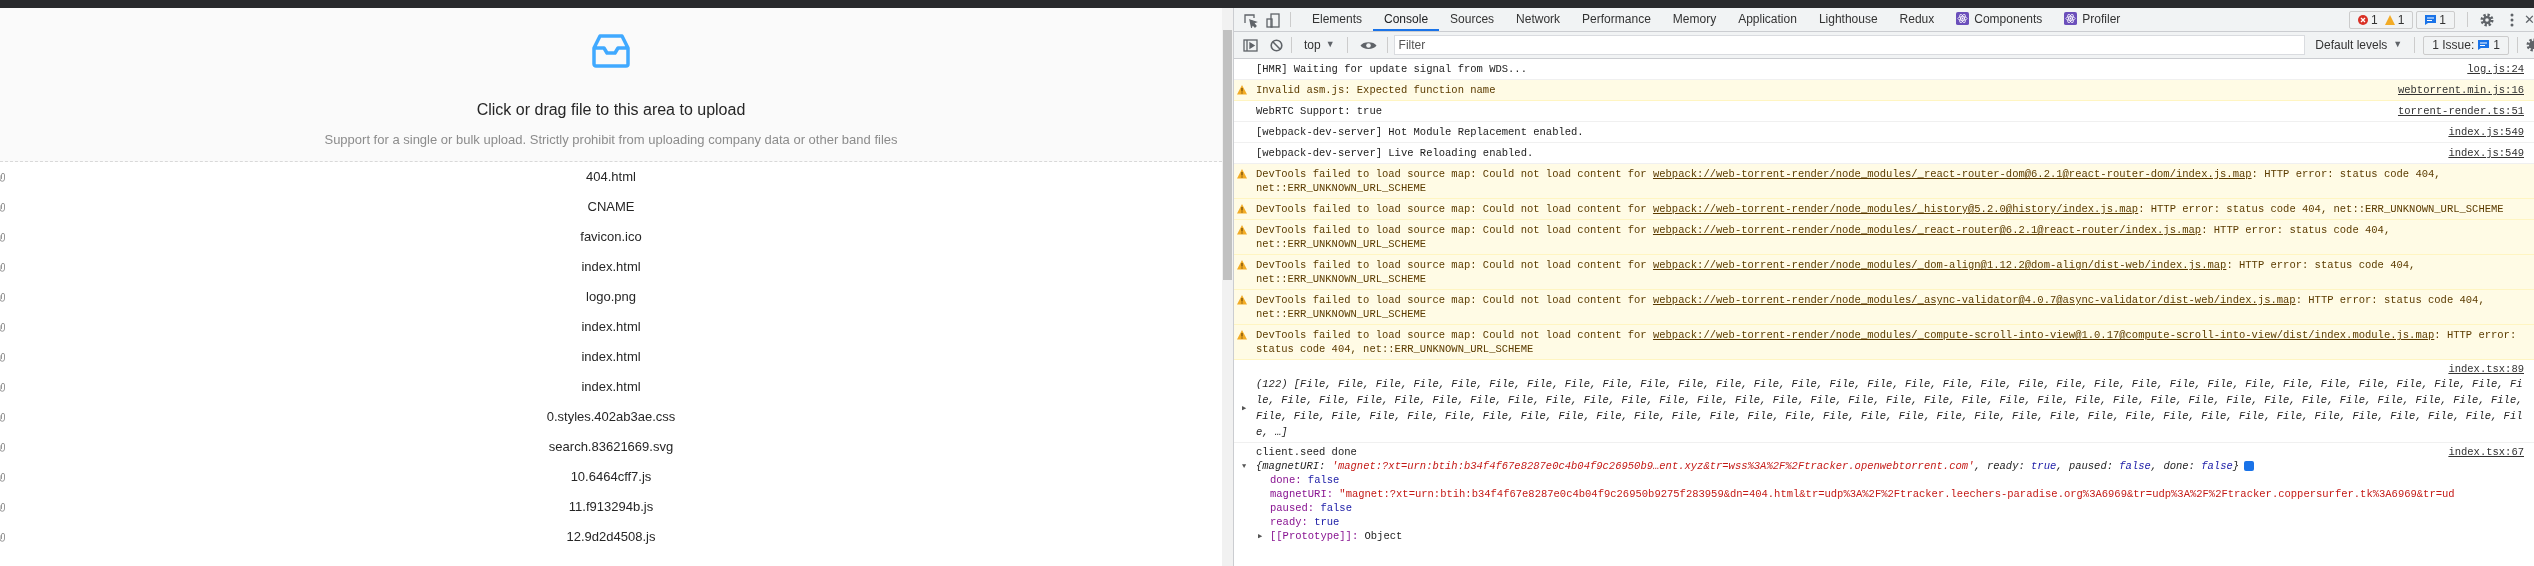 The height and width of the screenshot is (566, 2534). Describe the element at coordinates (1472, 19) in the screenshot. I see `devtools-tab: Sources` at that location.